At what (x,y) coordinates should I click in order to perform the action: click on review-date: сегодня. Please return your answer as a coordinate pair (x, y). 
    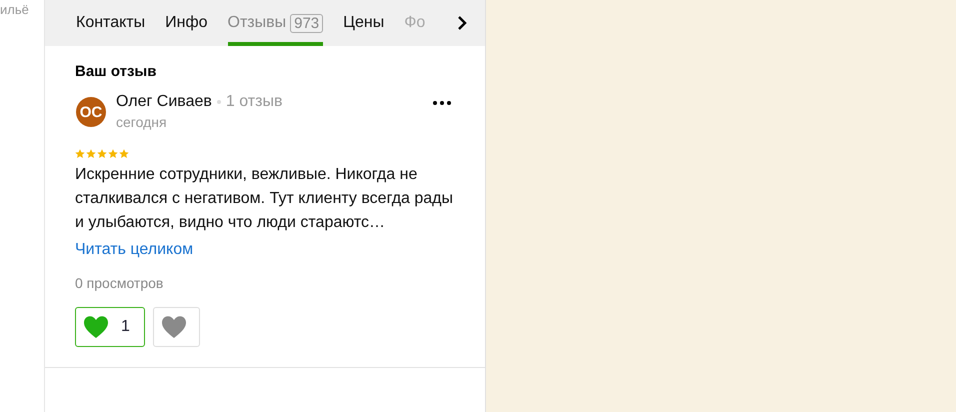
    Looking at the image, I should click on (142, 122).